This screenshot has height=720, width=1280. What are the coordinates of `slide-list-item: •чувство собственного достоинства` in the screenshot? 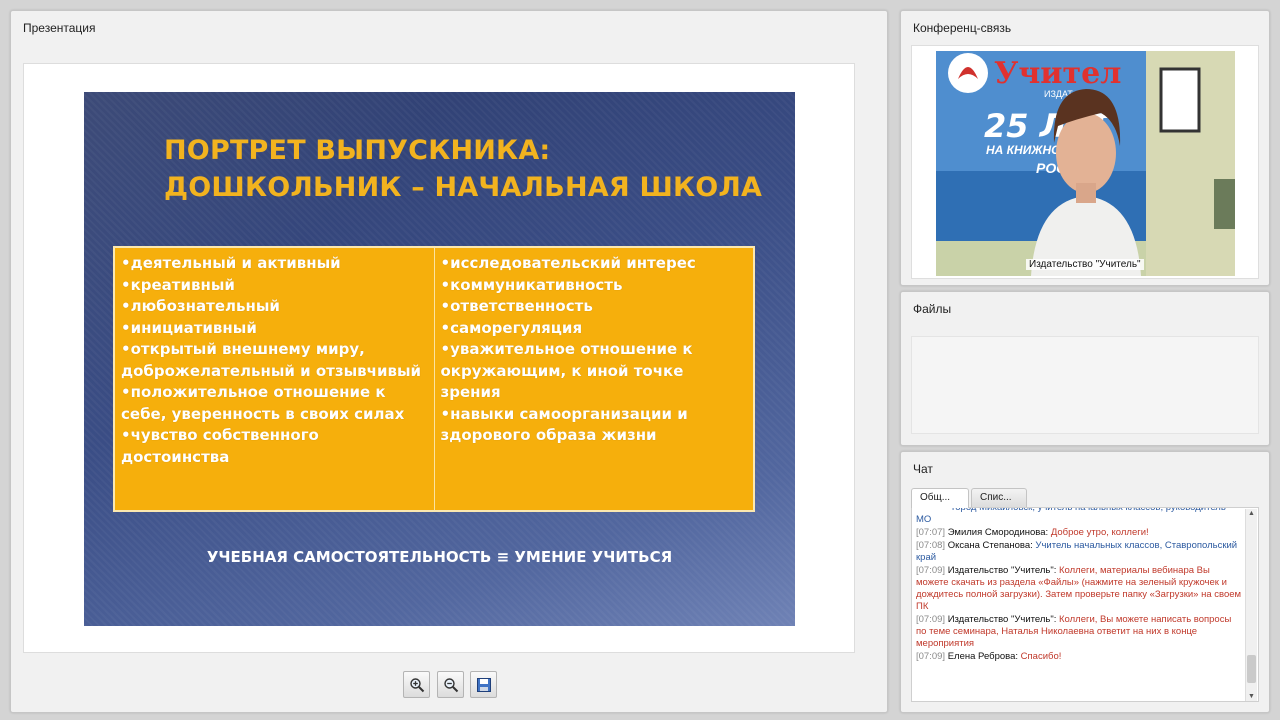 It's located at (220, 446).